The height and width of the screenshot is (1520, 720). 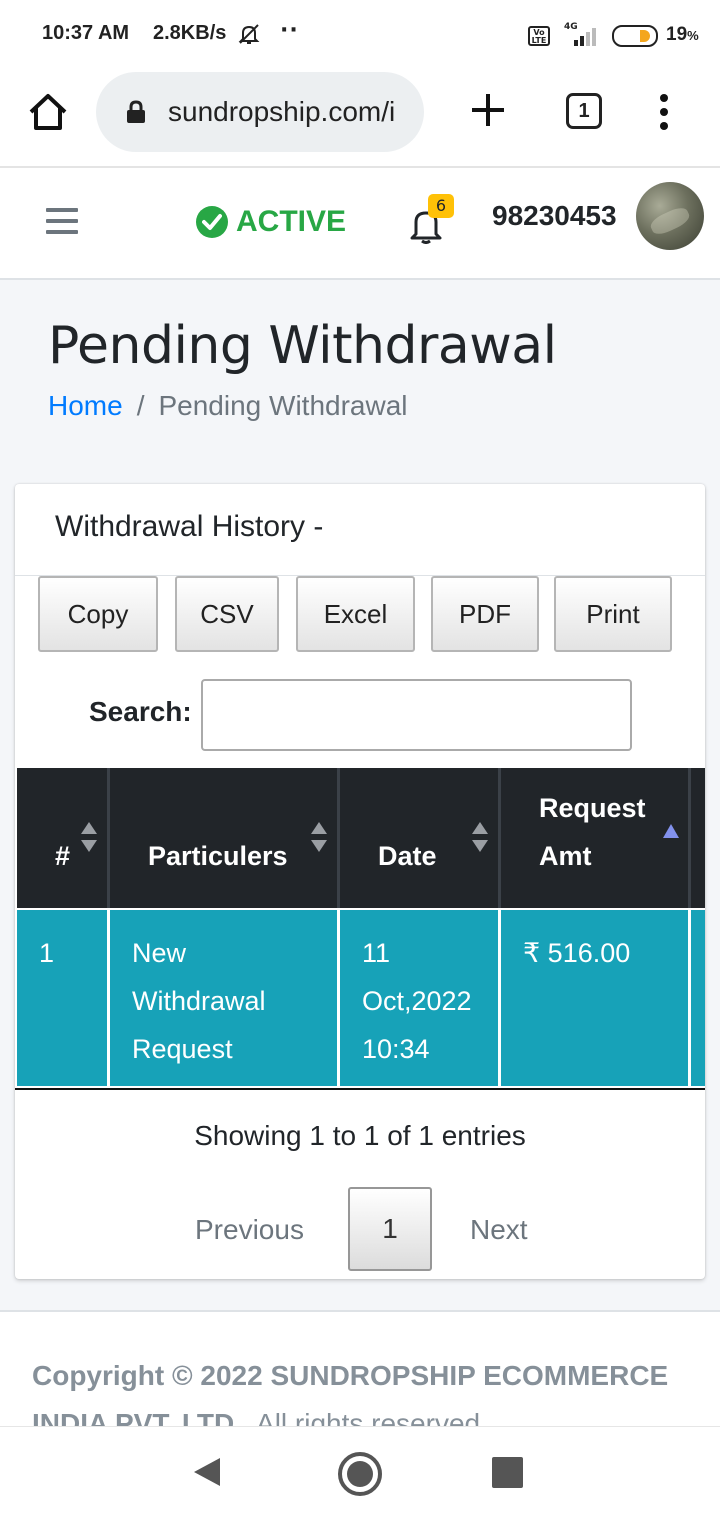 What do you see at coordinates (48, 112) in the screenshot?
I see `browser-home-icon` at bounding box center [48, 112].